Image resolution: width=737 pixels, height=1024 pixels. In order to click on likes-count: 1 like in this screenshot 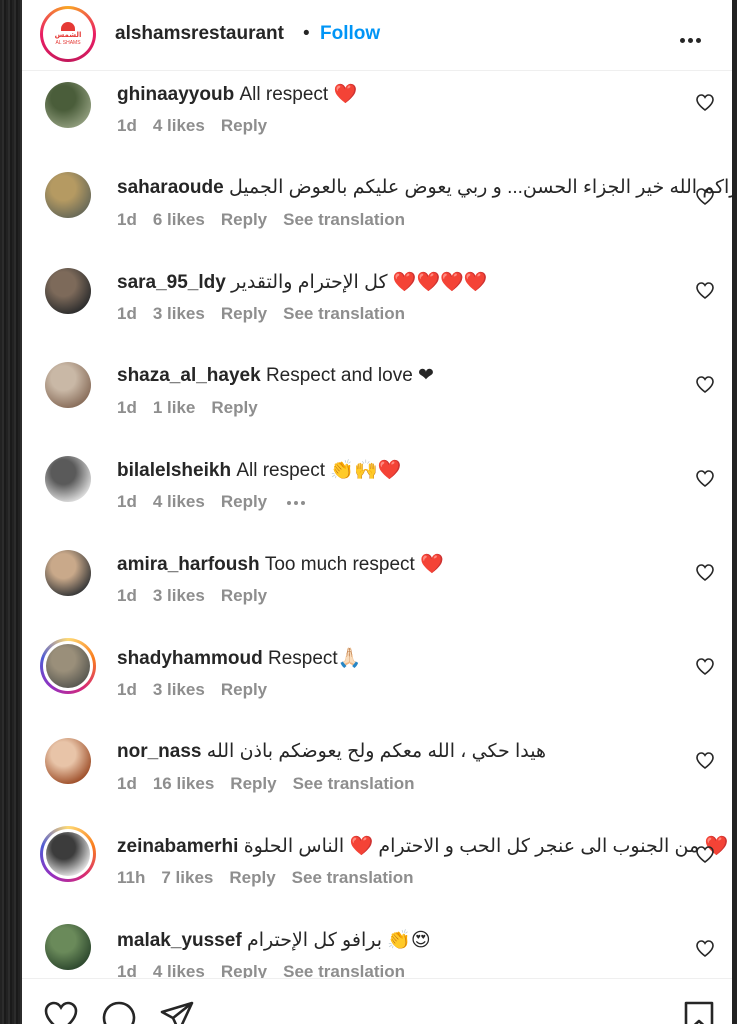, I will do `click(174, 407)`.